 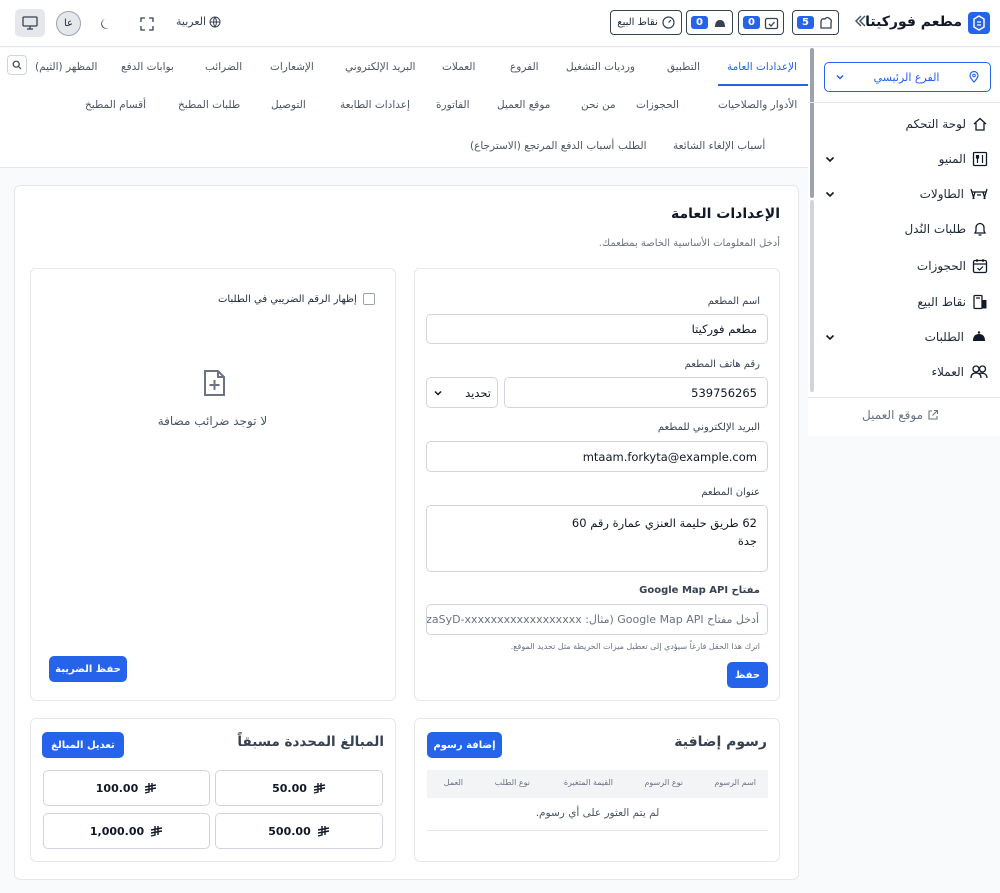 I want to click on dark-mode-icon, so click(x=106, y=24).